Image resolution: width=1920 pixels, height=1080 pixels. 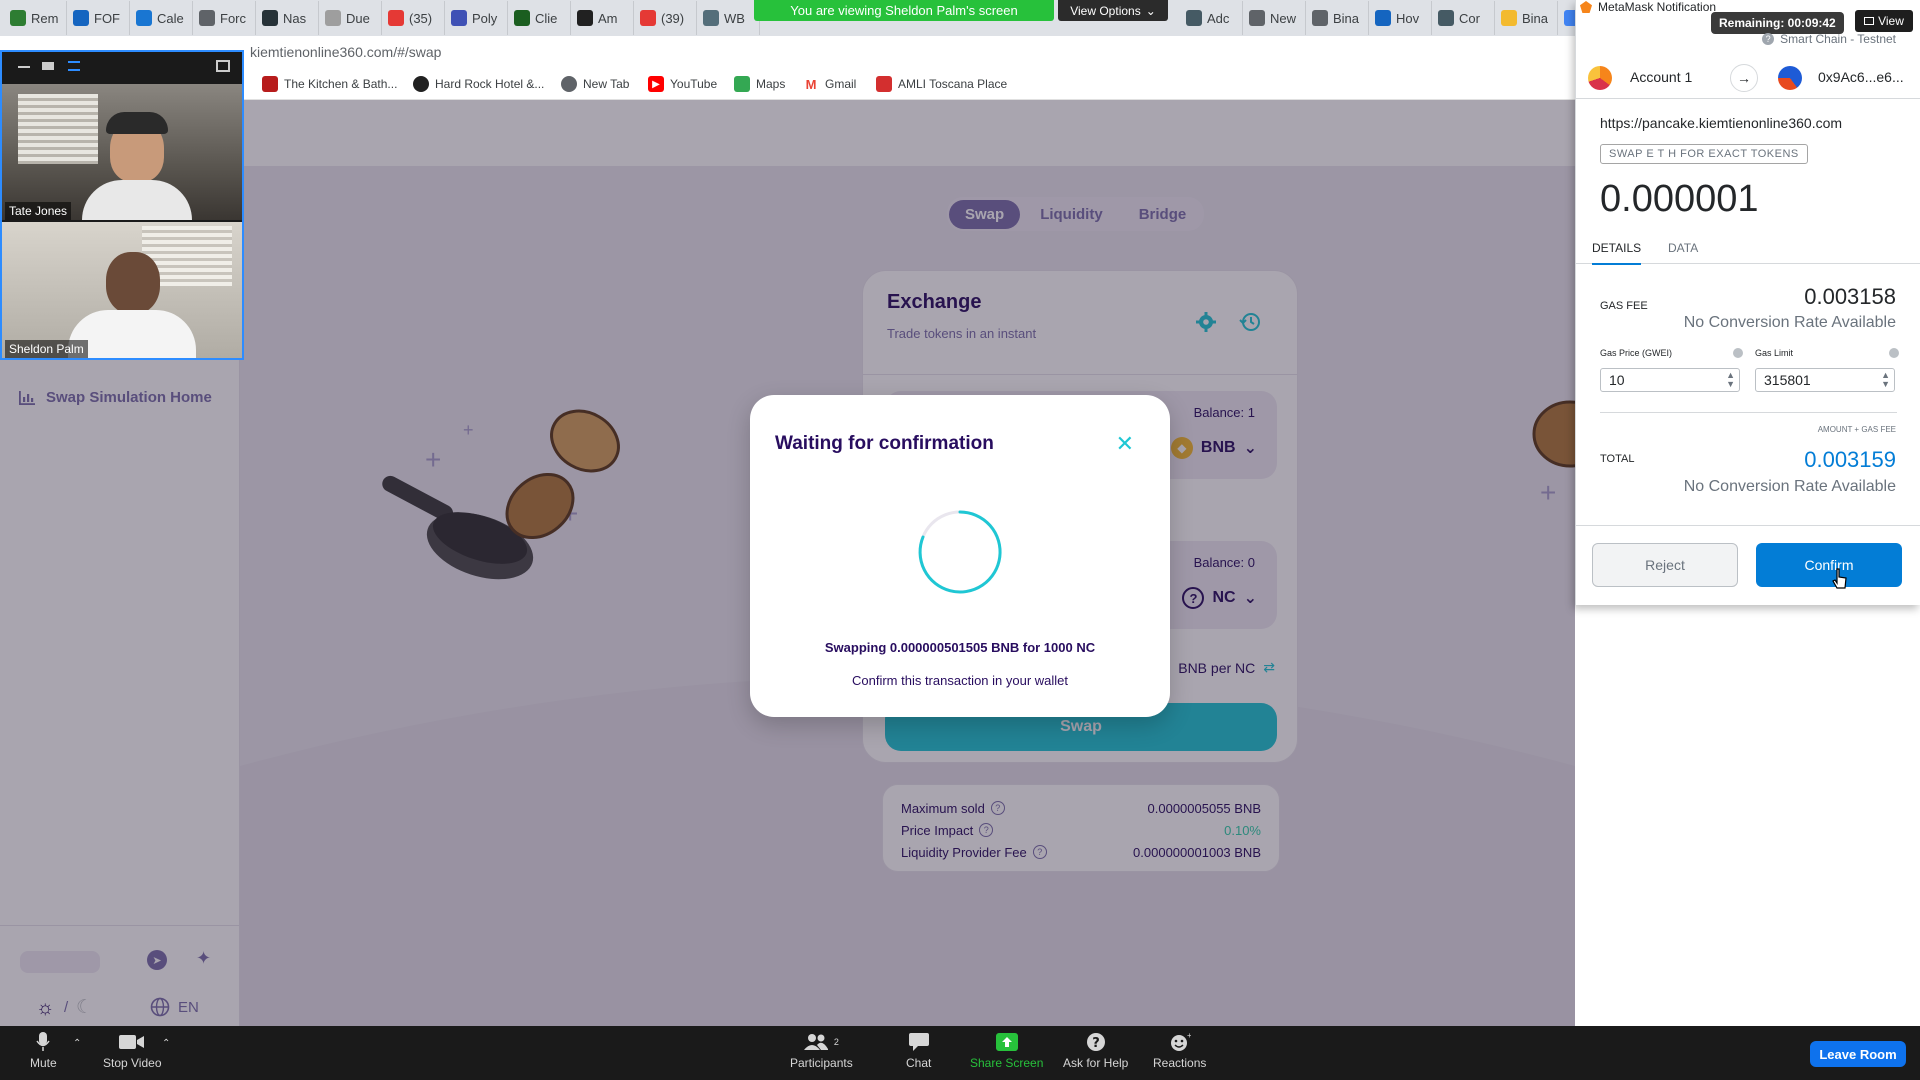 What do you see at coordinates (1894, 353) in the screenshot?
I see `info-icon` at bounding box center [1894, 353].